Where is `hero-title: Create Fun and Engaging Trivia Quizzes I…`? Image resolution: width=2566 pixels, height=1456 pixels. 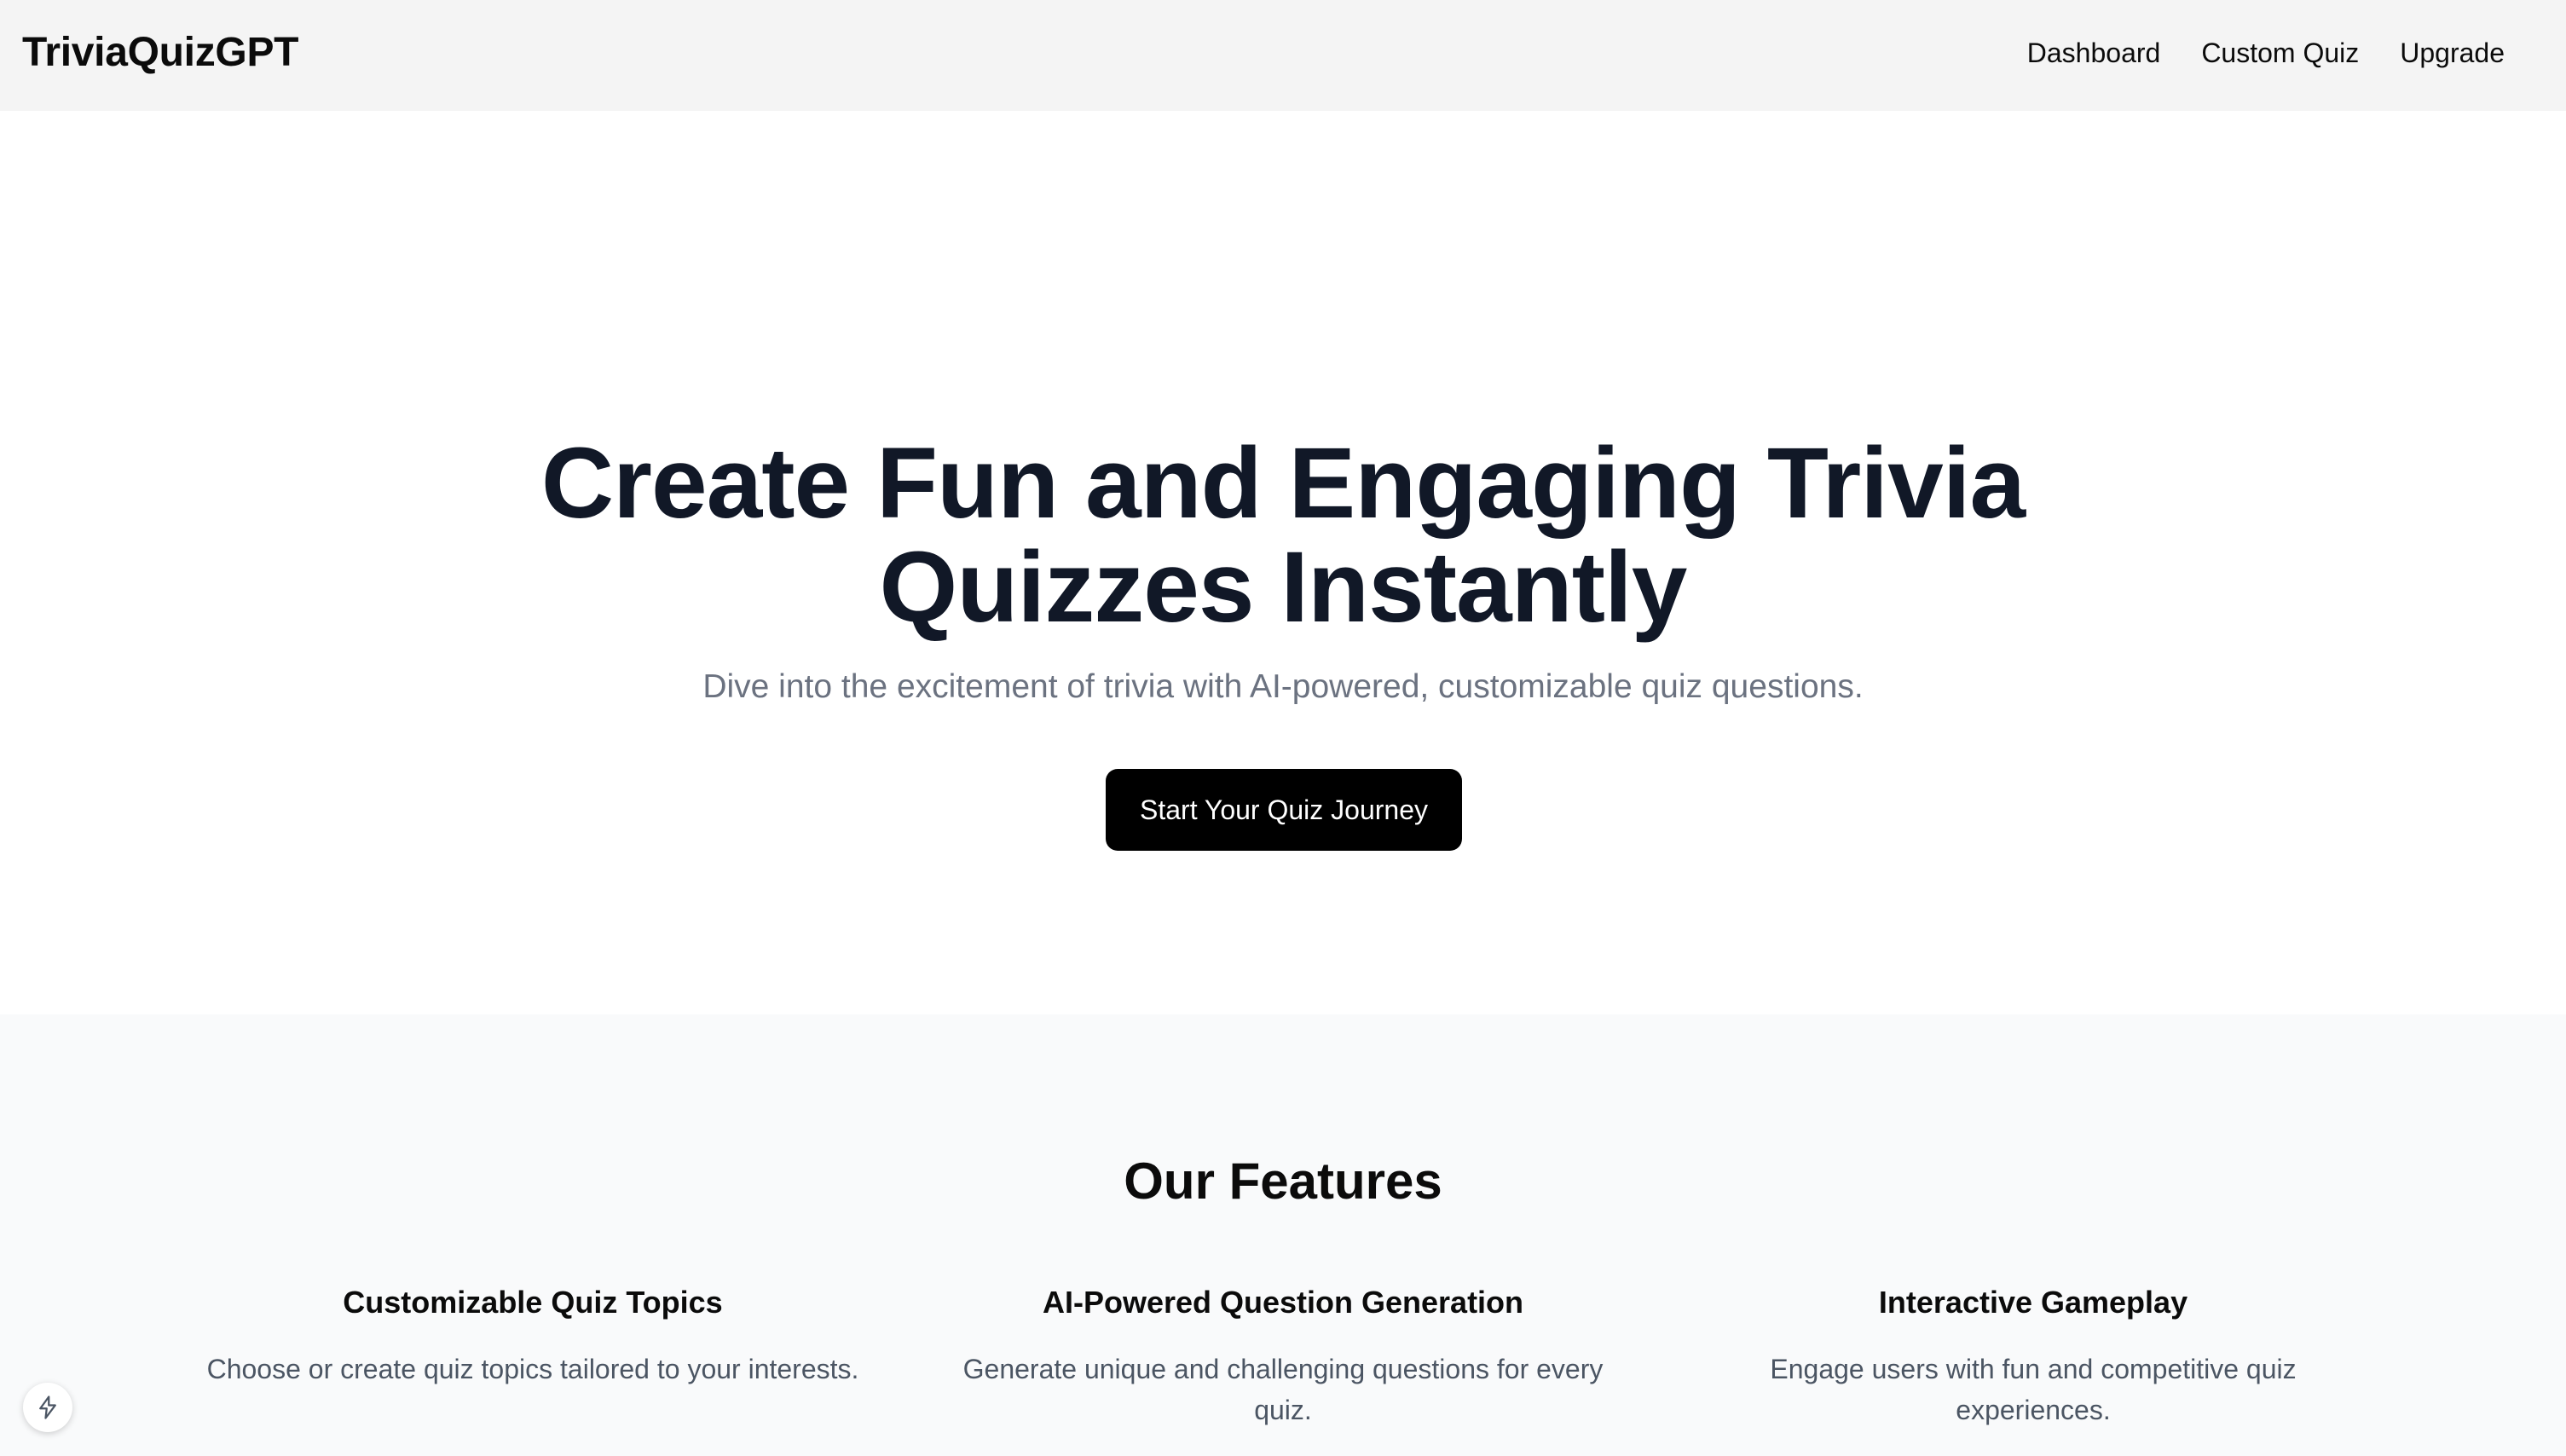 hero-title: Create Fun and Engaging Trivia Quizzes I… is located at coordinates (1283, 535).